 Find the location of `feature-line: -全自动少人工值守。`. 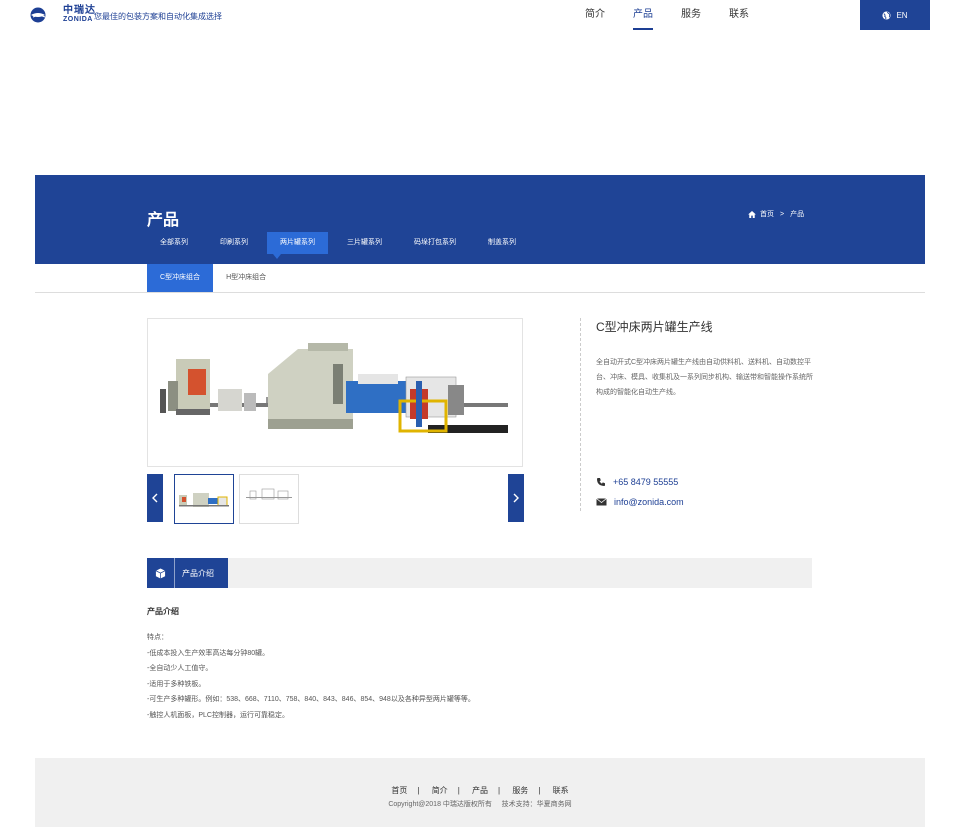

feature-line: -全自动少人工值守。 is located at coordinates (180, 668).